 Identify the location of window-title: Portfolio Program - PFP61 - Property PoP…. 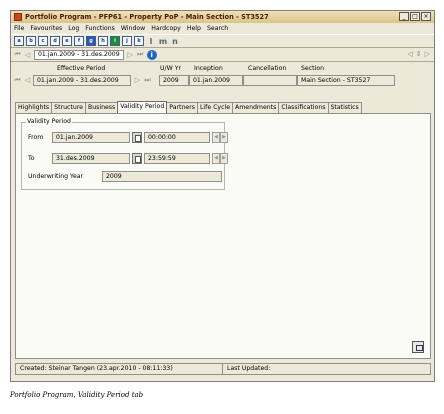
(147, 17).